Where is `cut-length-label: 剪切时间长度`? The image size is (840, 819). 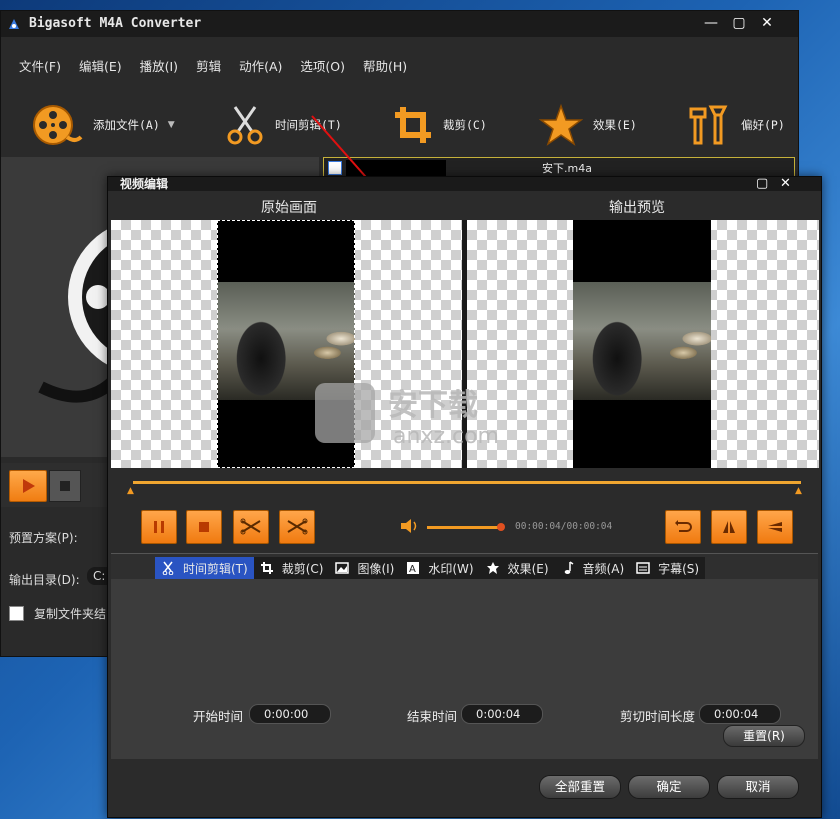
cut-length-label: 剪切时间长度 is located at coordinates (658, 716).